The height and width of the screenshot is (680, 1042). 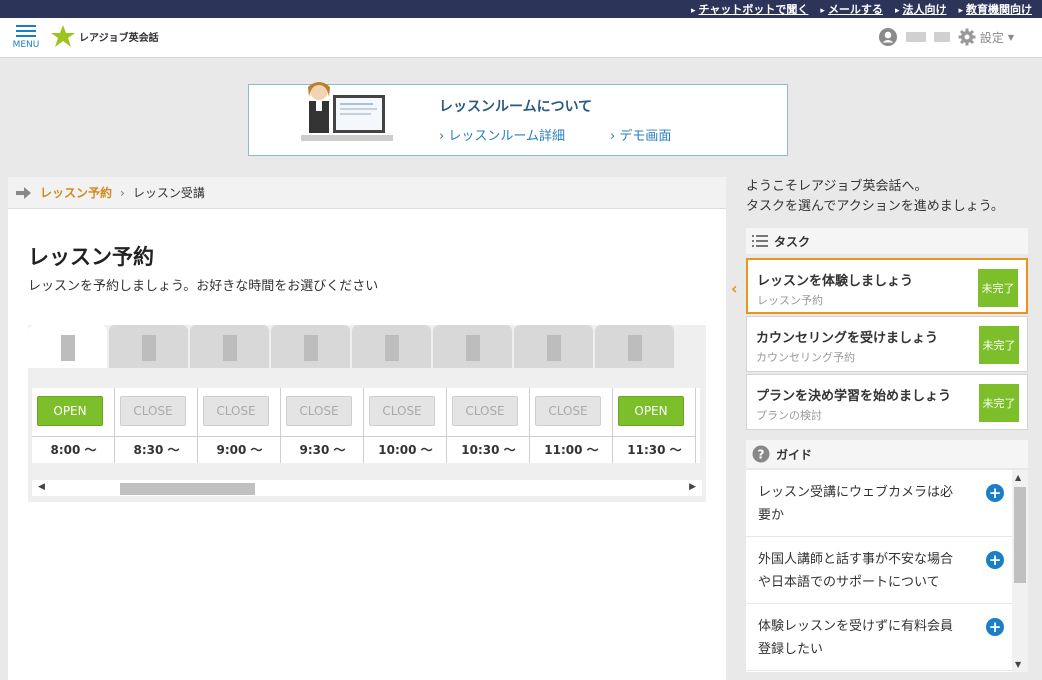 I want to click on time-slot: CLOSE 11:00 〜, so click(x=571, y=425).